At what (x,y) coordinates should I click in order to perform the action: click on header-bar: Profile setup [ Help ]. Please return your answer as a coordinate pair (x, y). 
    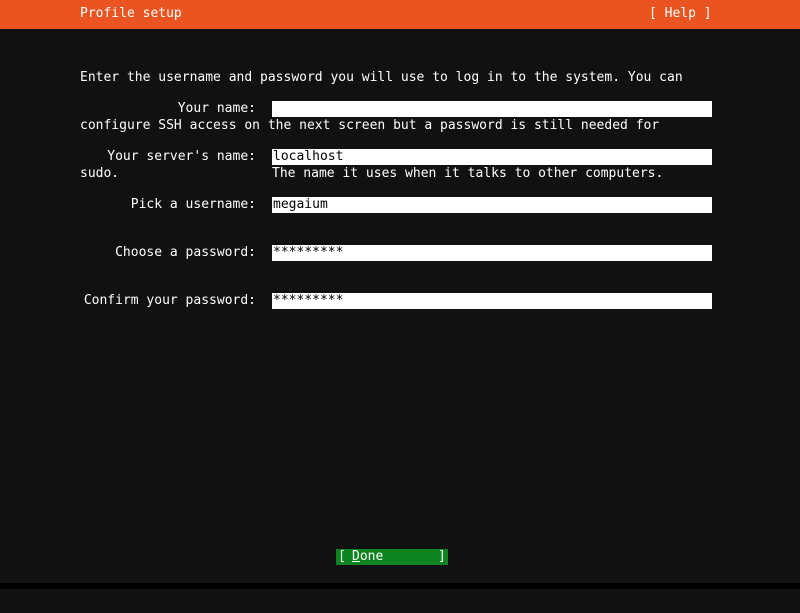
    Looking at the image, I should click on (400, 14).